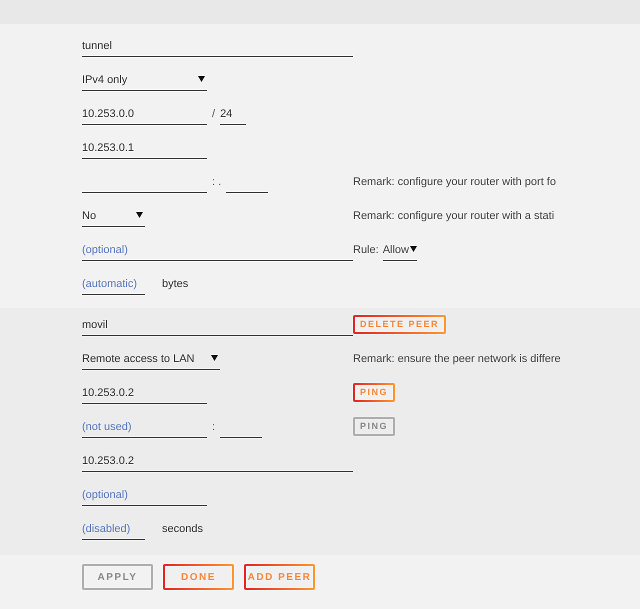  Describe the element at coordinates (217, 325) in the screenshot. I see `peer-name-field: movil` at that location.